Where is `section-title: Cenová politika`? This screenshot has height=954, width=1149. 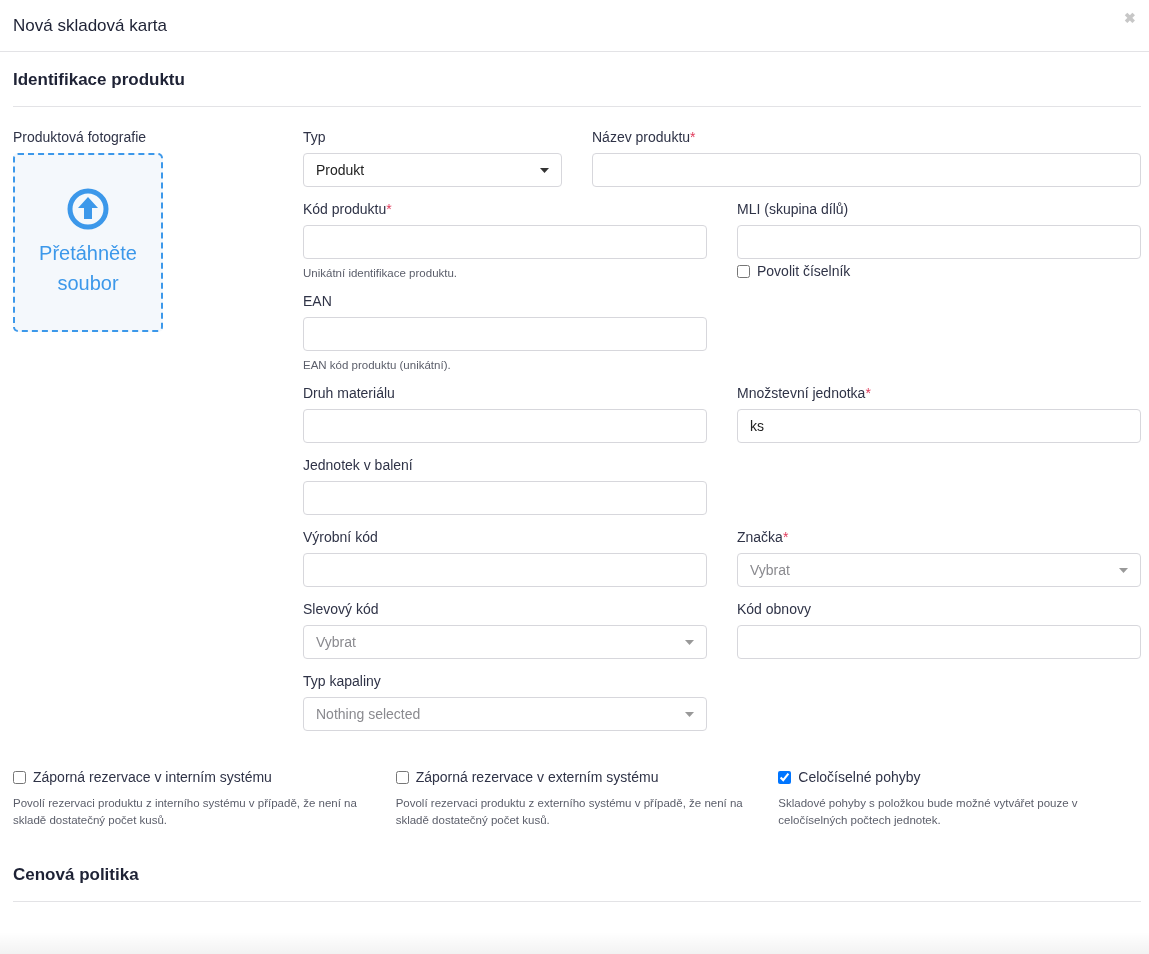 section-title: Cenová politika is located at coordinates (76, 875).